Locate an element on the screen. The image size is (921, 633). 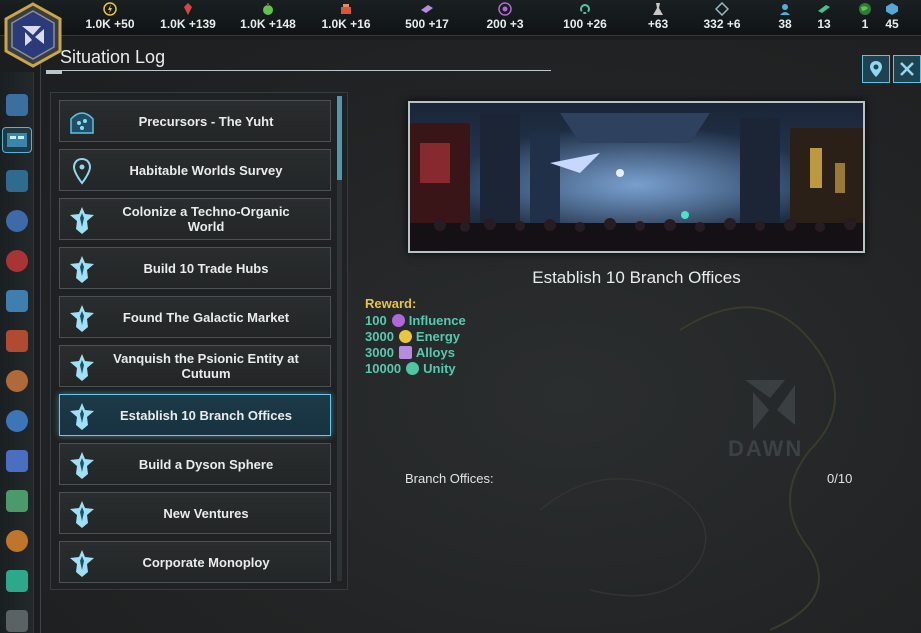
close-button is located at coordinates (907, 69).